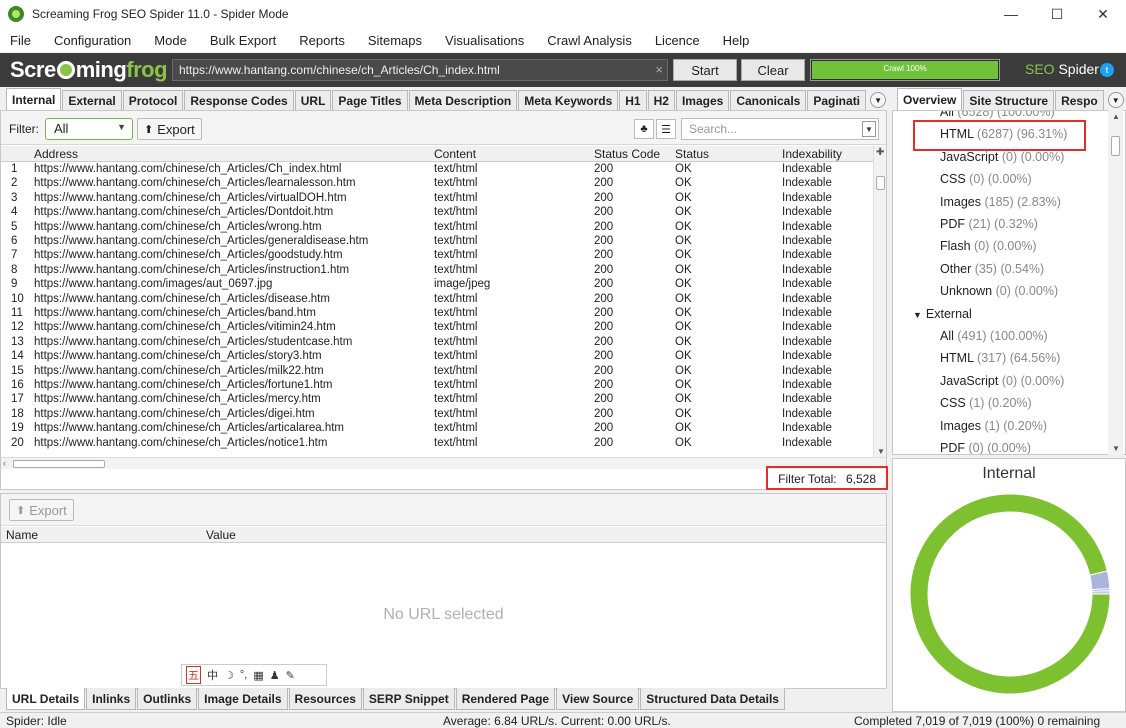 The image size is (1126, 728). What do you see at coordinates (4, 463) in the screenshot?
I see `scroll-left-icon: ‹` at bounding box center [4, 463].